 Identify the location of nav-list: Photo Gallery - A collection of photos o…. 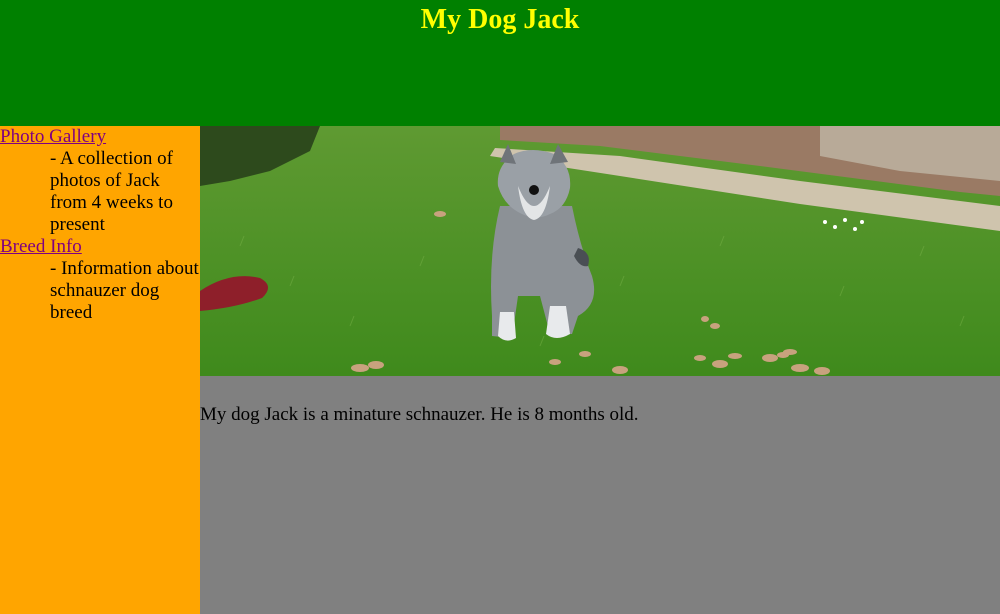
(100, 225).